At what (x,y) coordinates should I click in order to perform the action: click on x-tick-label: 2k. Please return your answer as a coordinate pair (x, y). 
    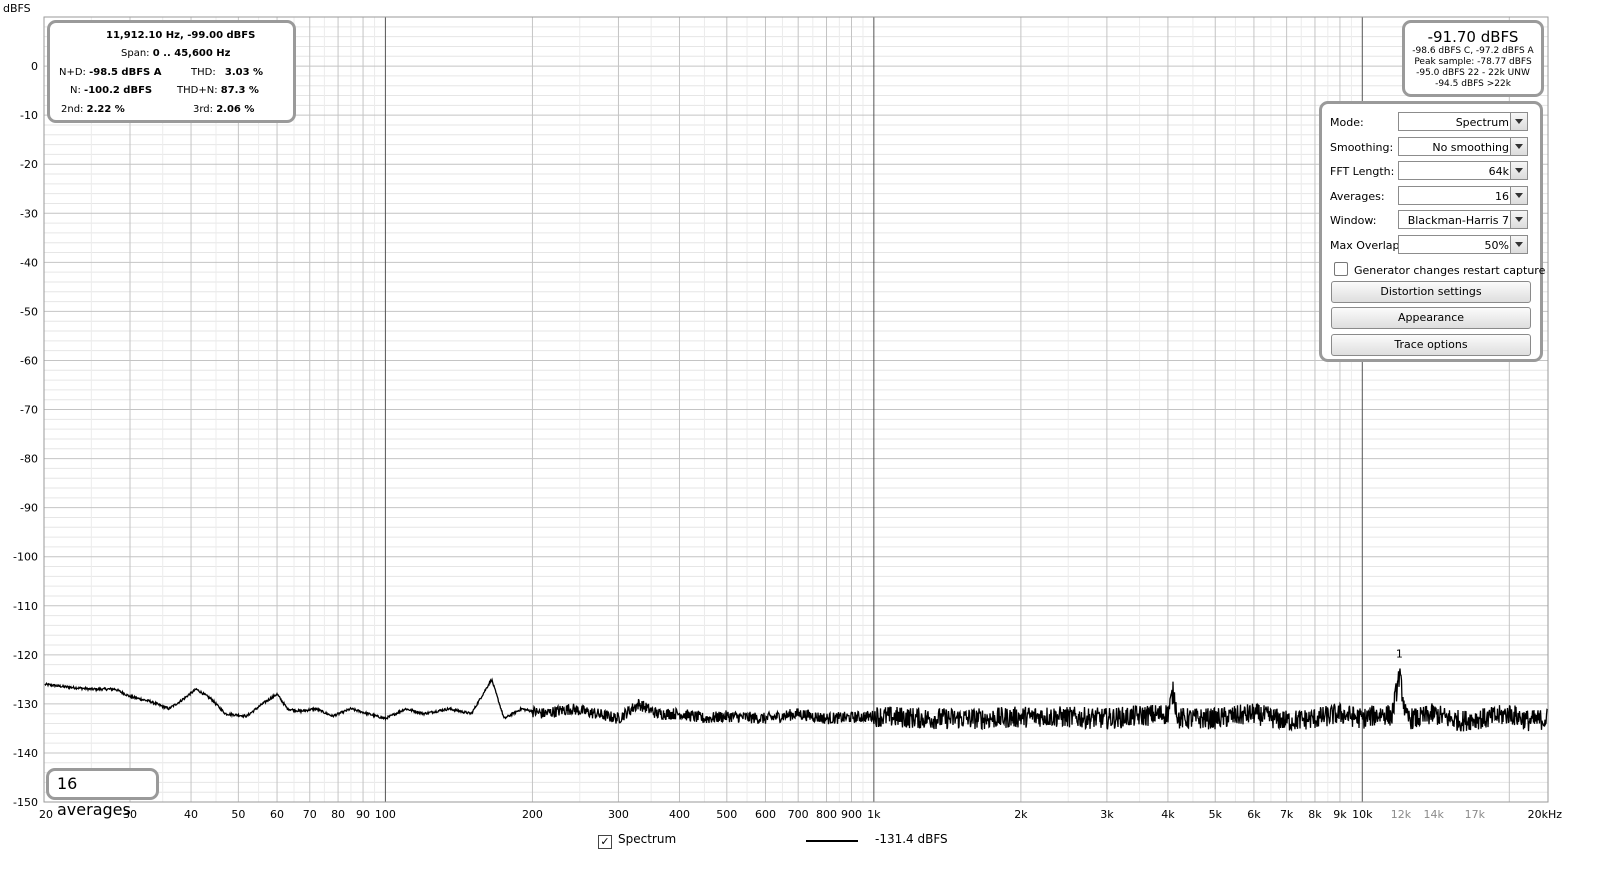
    Looking at the image, I should click on (1021, 814).